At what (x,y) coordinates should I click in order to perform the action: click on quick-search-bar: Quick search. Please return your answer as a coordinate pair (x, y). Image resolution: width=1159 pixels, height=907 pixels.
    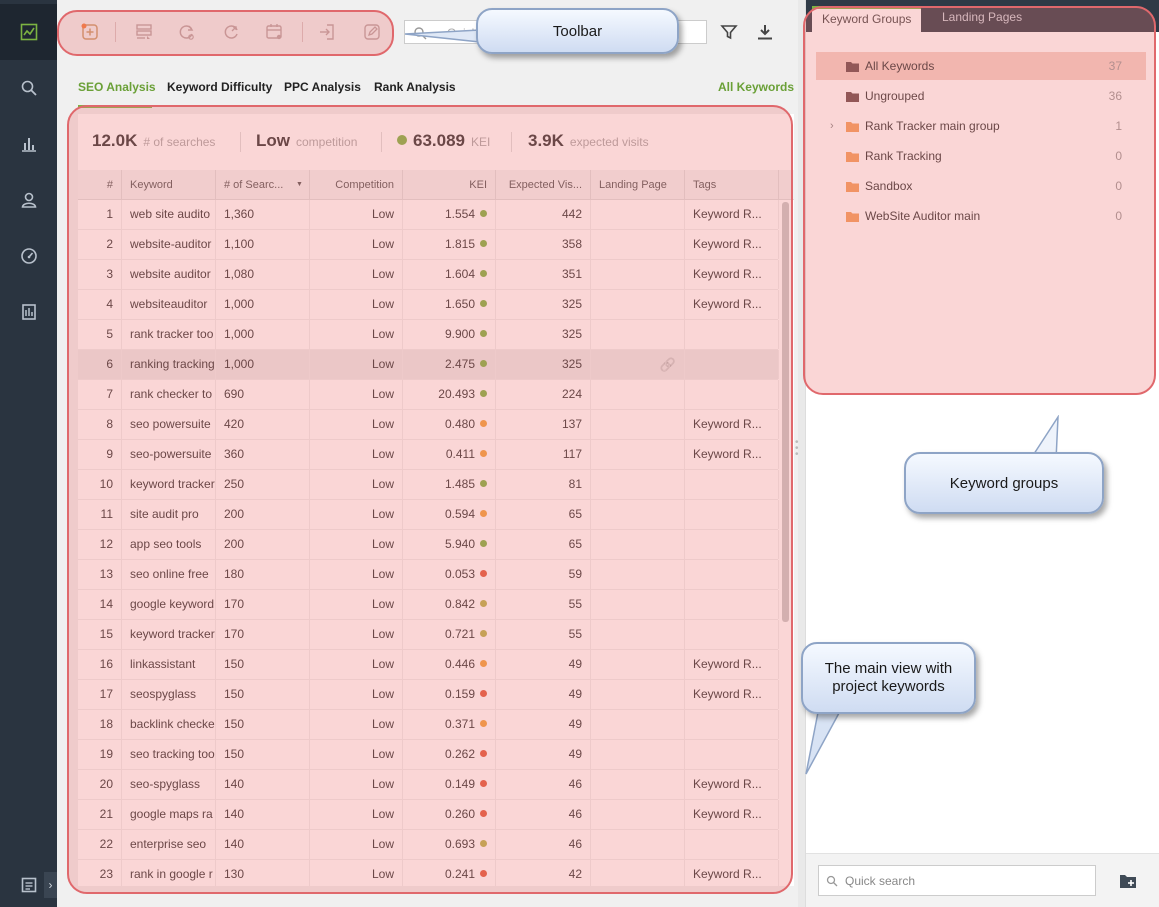
    Looking at the image, I should click on (982, 880).